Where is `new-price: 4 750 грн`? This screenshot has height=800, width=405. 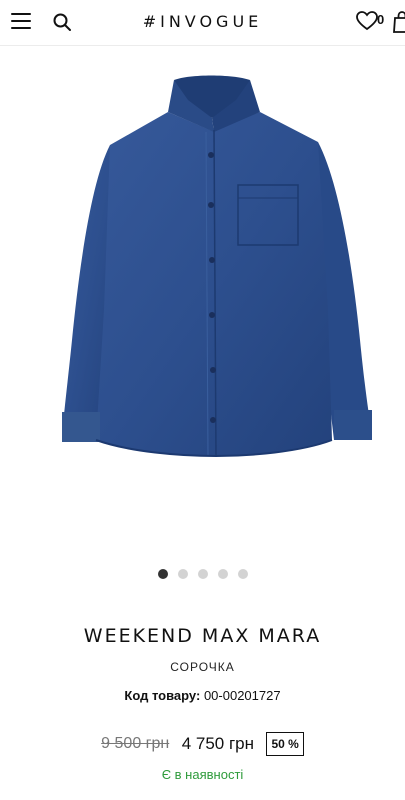
new-price: 4 750 грн is located at coordinates (217, 743).